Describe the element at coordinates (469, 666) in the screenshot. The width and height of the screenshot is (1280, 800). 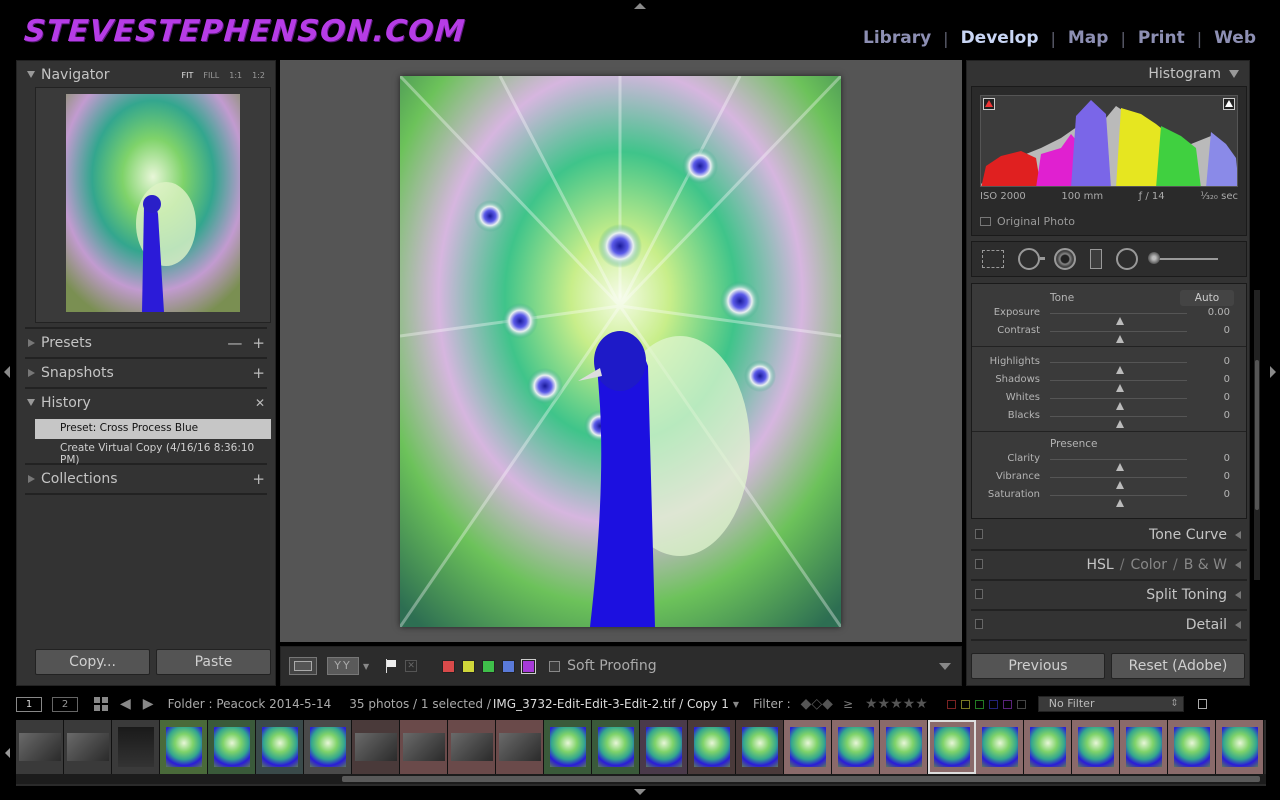
I see `color-label-yellow` at that location.